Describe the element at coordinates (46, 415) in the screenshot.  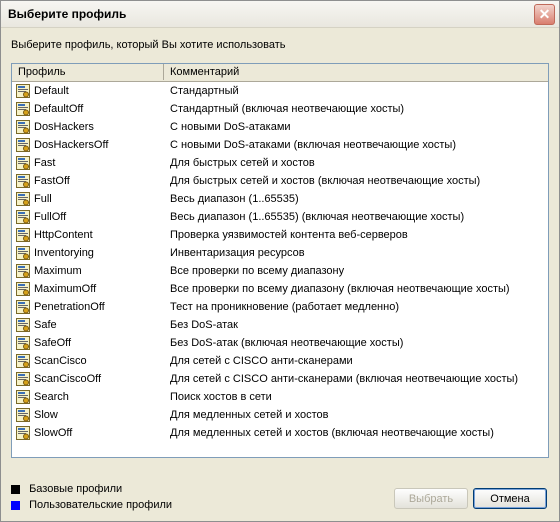
I see `profile-name: Slow` at that location.